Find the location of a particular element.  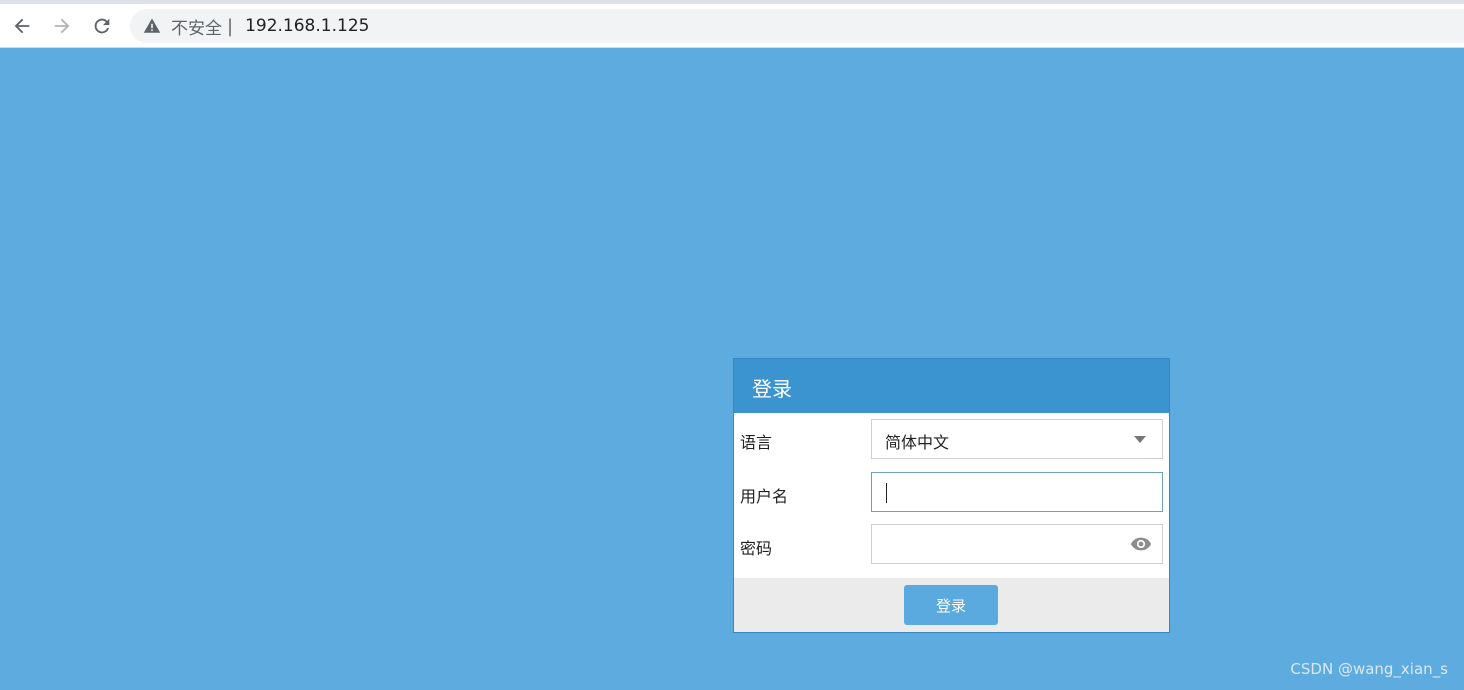

login-dialog: 登录 语言 简体中文 用户名 密码 登录 is located at coordinates (951, 495).